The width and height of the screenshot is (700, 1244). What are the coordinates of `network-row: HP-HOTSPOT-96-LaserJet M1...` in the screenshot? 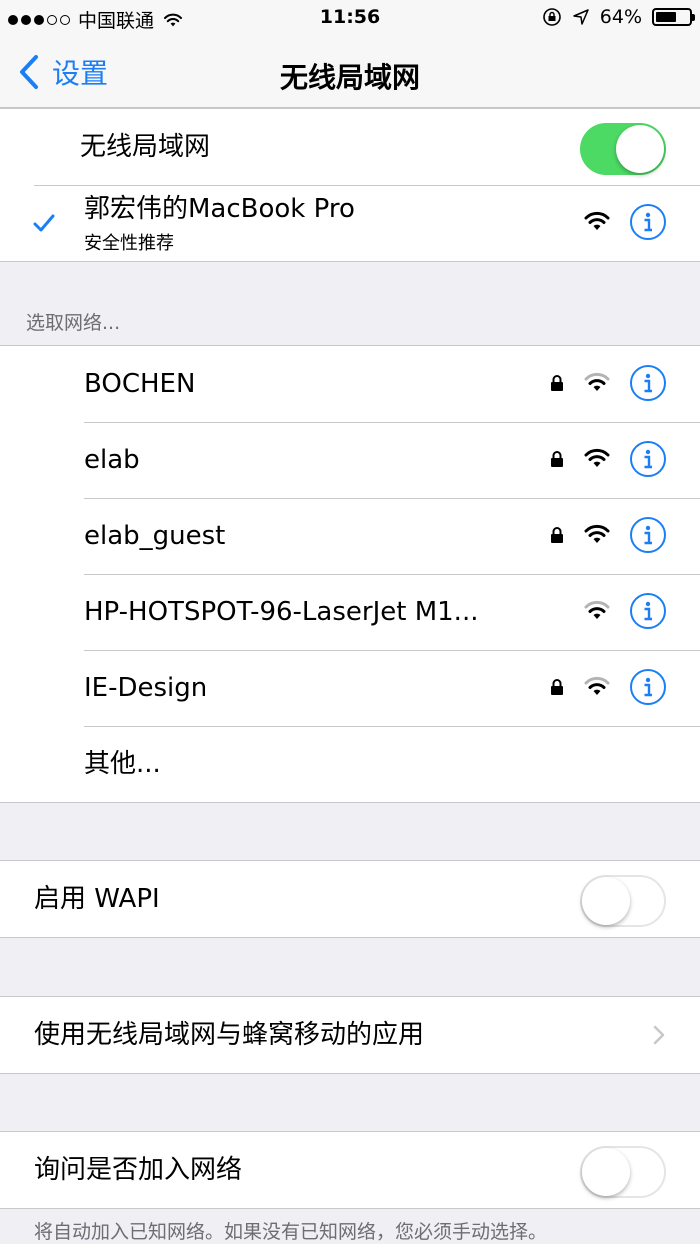 It's located at (350, 612).